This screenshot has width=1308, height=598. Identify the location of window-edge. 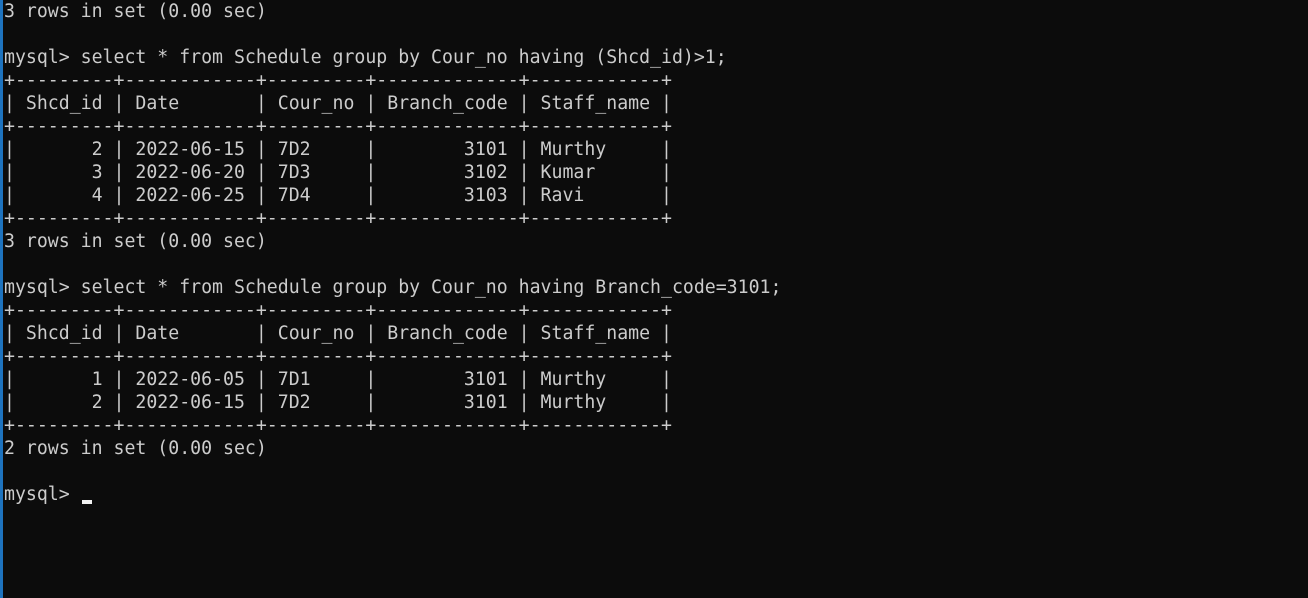
(1, 299).